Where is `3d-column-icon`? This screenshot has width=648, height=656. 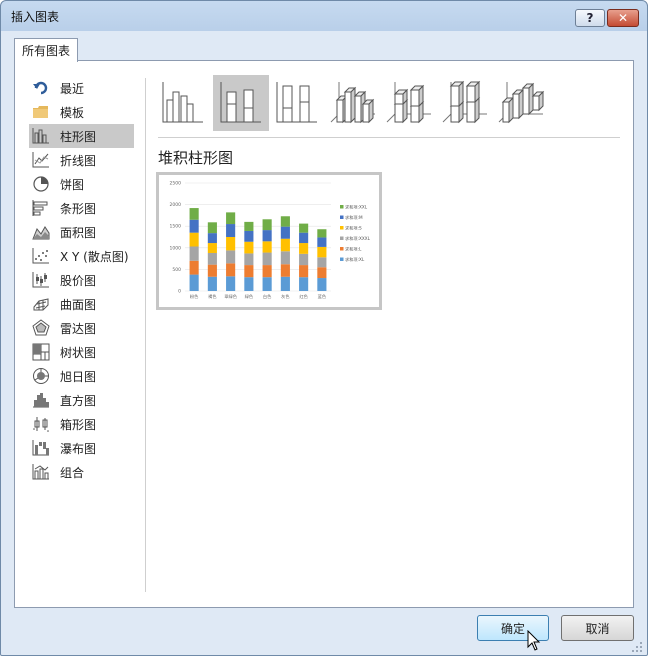
3d-column-icon is located at coordinates (521, 103).